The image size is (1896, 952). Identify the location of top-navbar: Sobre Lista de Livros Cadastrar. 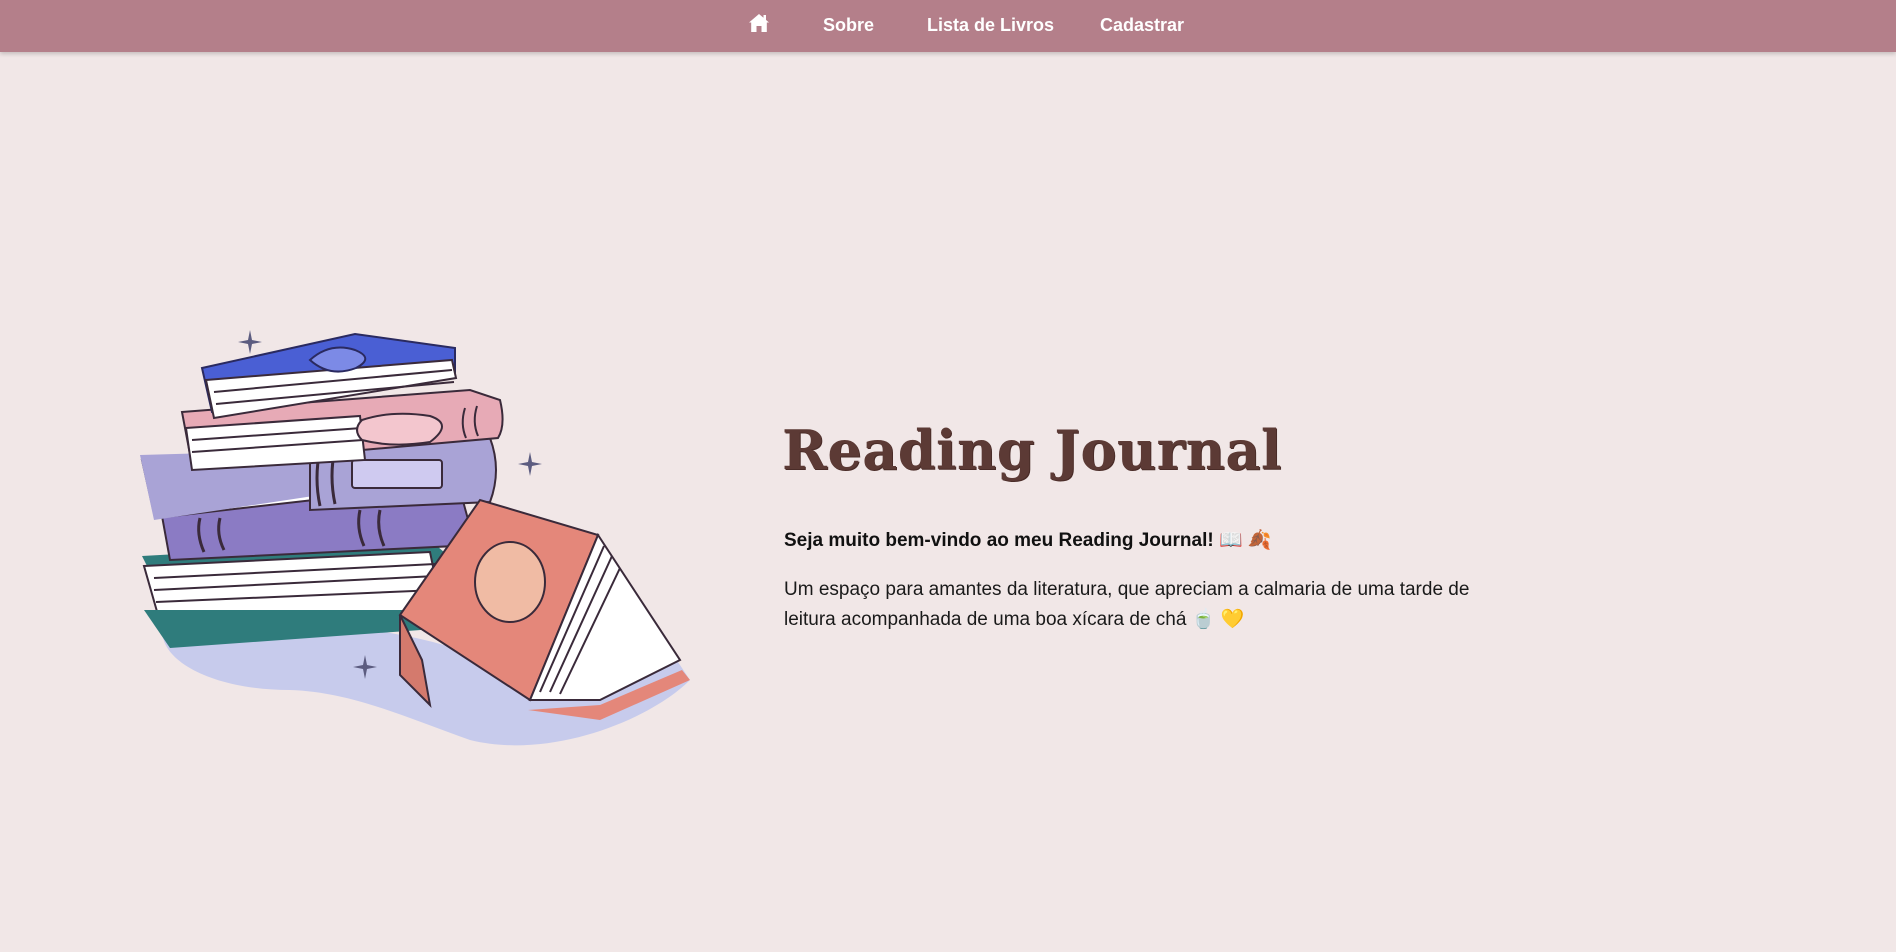
(948, 26).